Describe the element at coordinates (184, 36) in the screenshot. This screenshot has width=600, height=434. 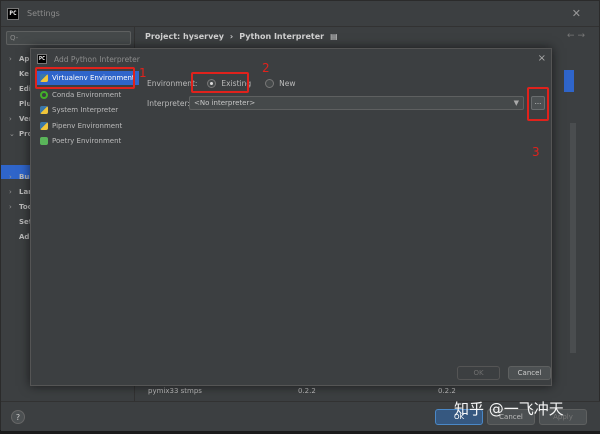
I see `breadcrumb-project: Project: hyservey` at that location.